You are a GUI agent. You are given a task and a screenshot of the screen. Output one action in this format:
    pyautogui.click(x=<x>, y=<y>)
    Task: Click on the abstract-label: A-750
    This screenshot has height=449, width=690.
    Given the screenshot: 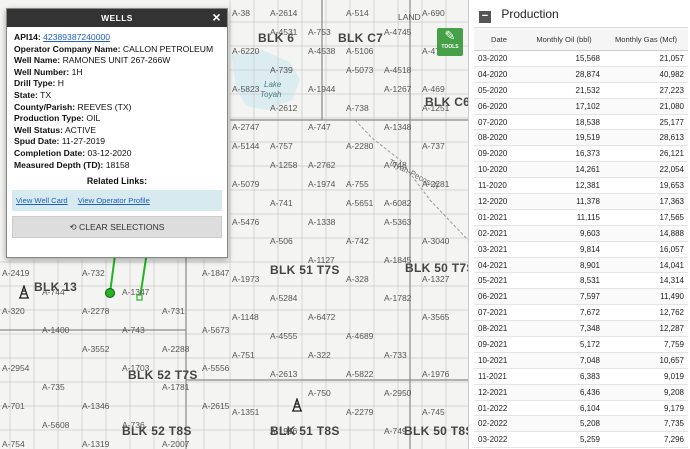 What is the action you would take?
    pyautogui.click(x=319, y=393)
    